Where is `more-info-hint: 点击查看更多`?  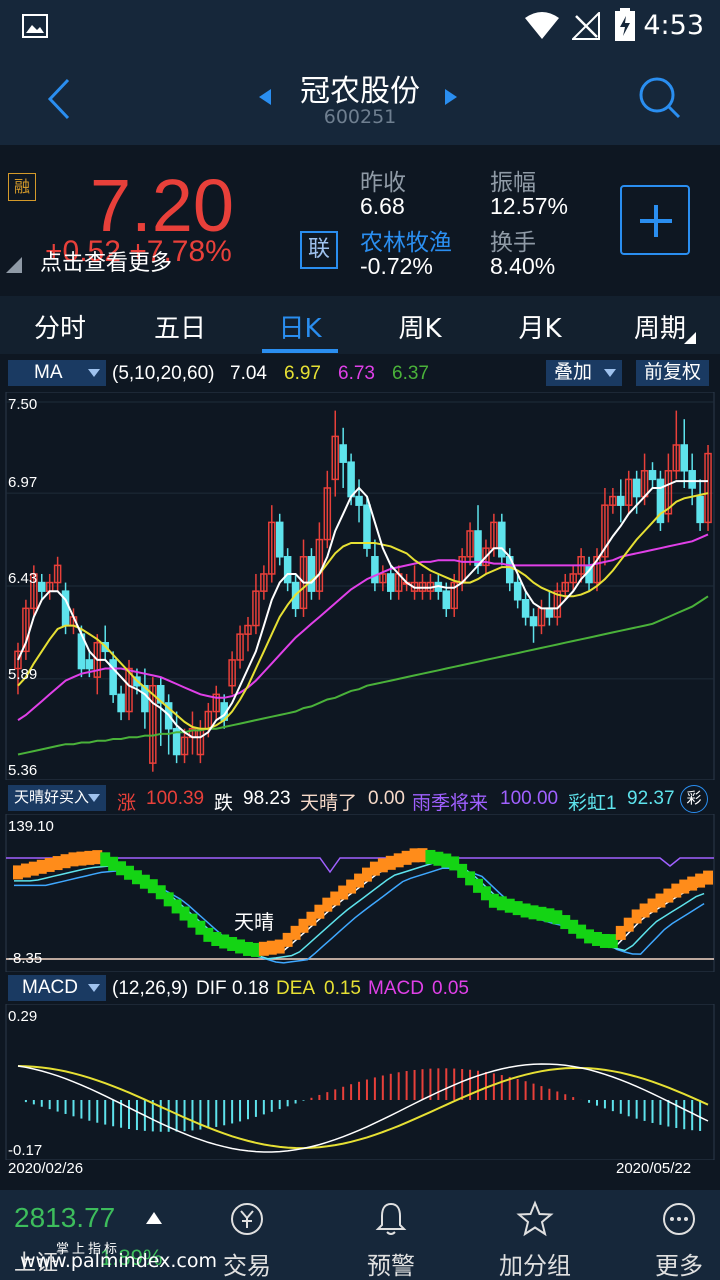 more-info-hint: 点击查看更多 is located at coordinates (106, 261).